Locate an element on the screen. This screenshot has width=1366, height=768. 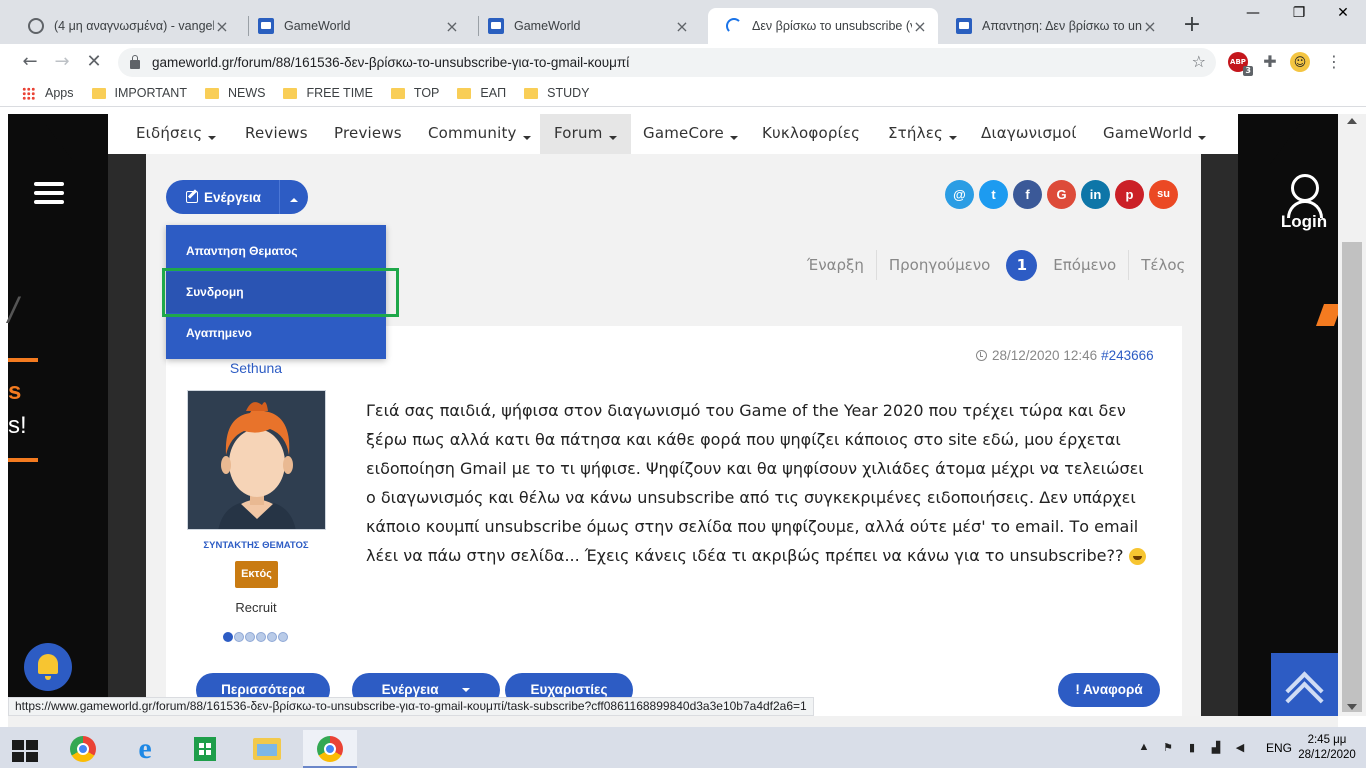
battery-icon: ▮ is located at coordinates (1192, 748).